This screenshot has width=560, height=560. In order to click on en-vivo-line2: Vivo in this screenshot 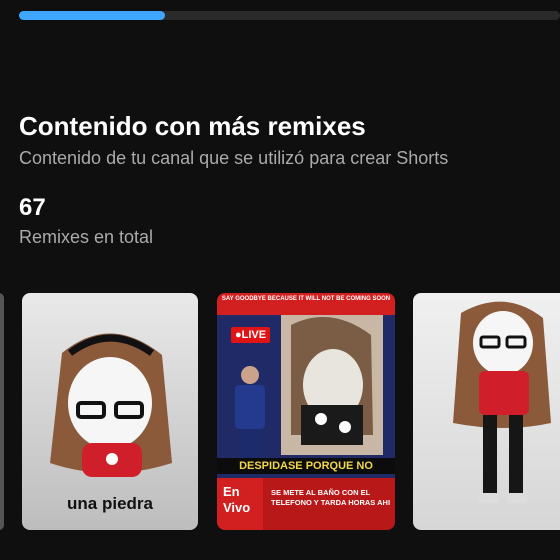, I will do `click(237, 507)`.